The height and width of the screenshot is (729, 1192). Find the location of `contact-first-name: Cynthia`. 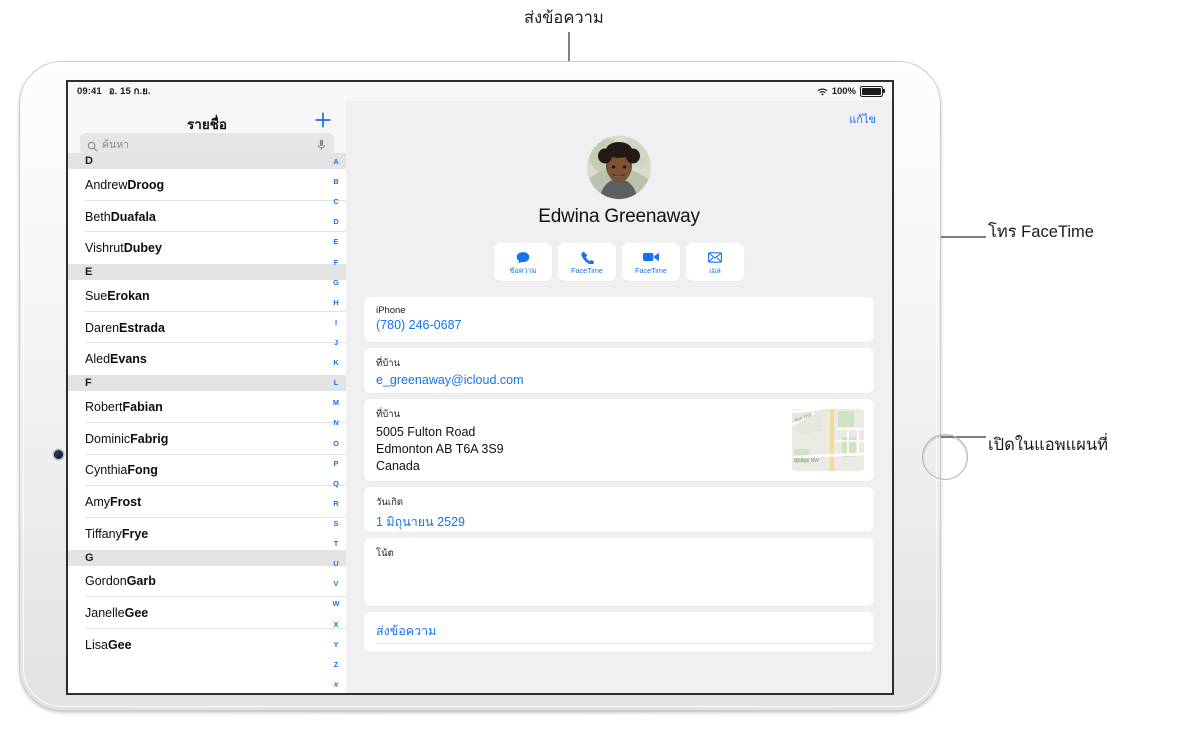

contact-first-name: Cynthia is located at coordinates (106, 470).